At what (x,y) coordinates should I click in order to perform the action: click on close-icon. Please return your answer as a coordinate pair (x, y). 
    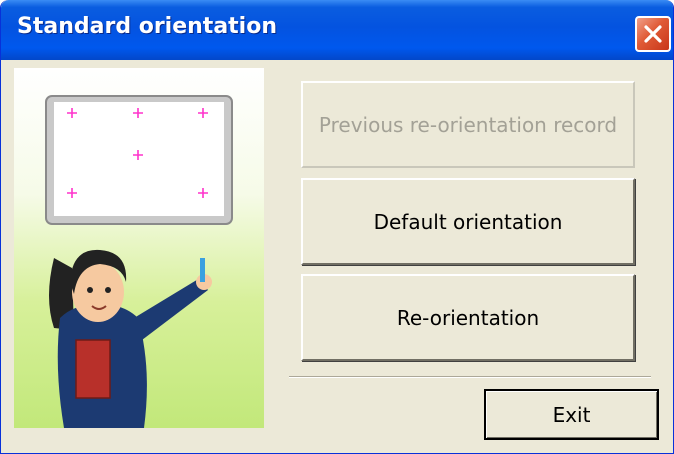
    Looking at the image, I should click on (653, 34).